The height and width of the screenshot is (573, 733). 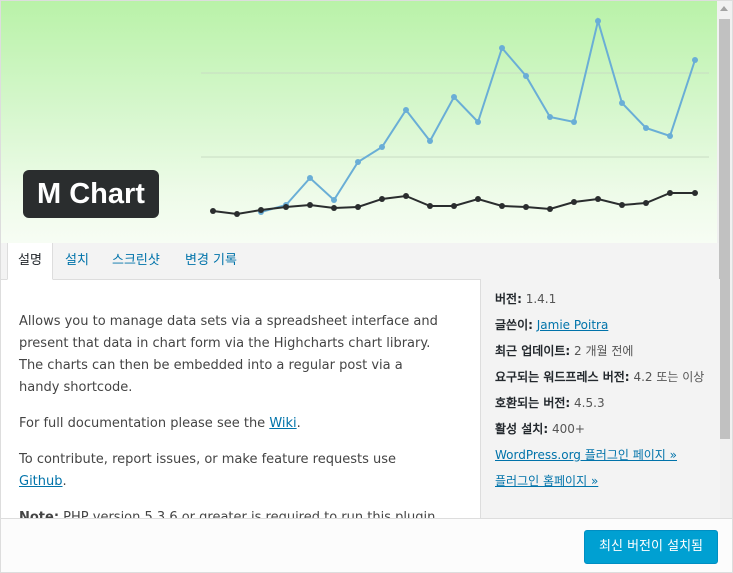 What do you see at coordinates (568, 429) in the screenshot?
I see `meta-value: 400+` at bounding box center [568, 429].